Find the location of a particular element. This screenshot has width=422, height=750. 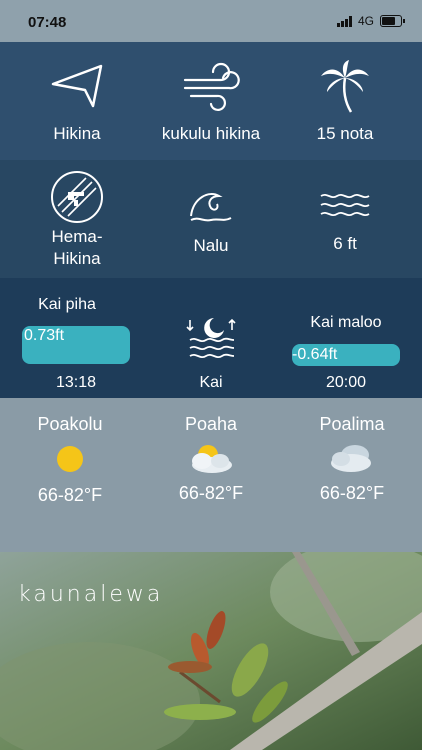

partly-cloudy-icon is located at coordinates (212, 459).